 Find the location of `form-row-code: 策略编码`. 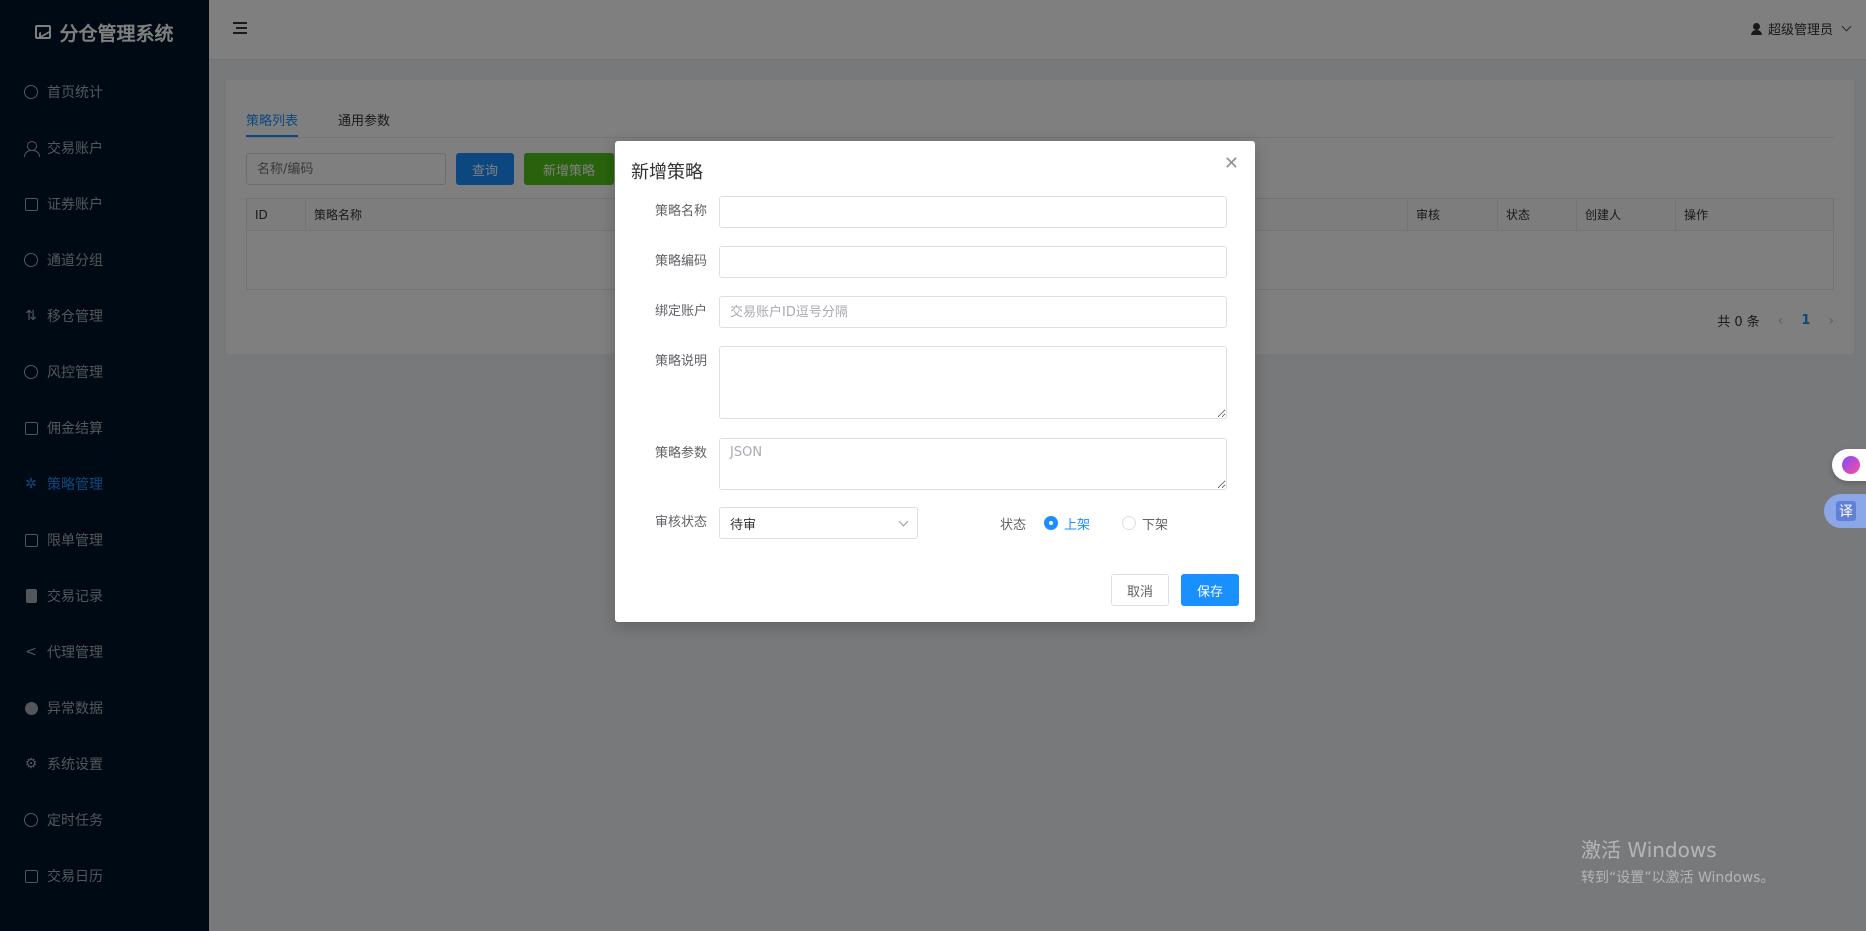

form-row-code: 策略编码 is located at coordinates (935, 262).